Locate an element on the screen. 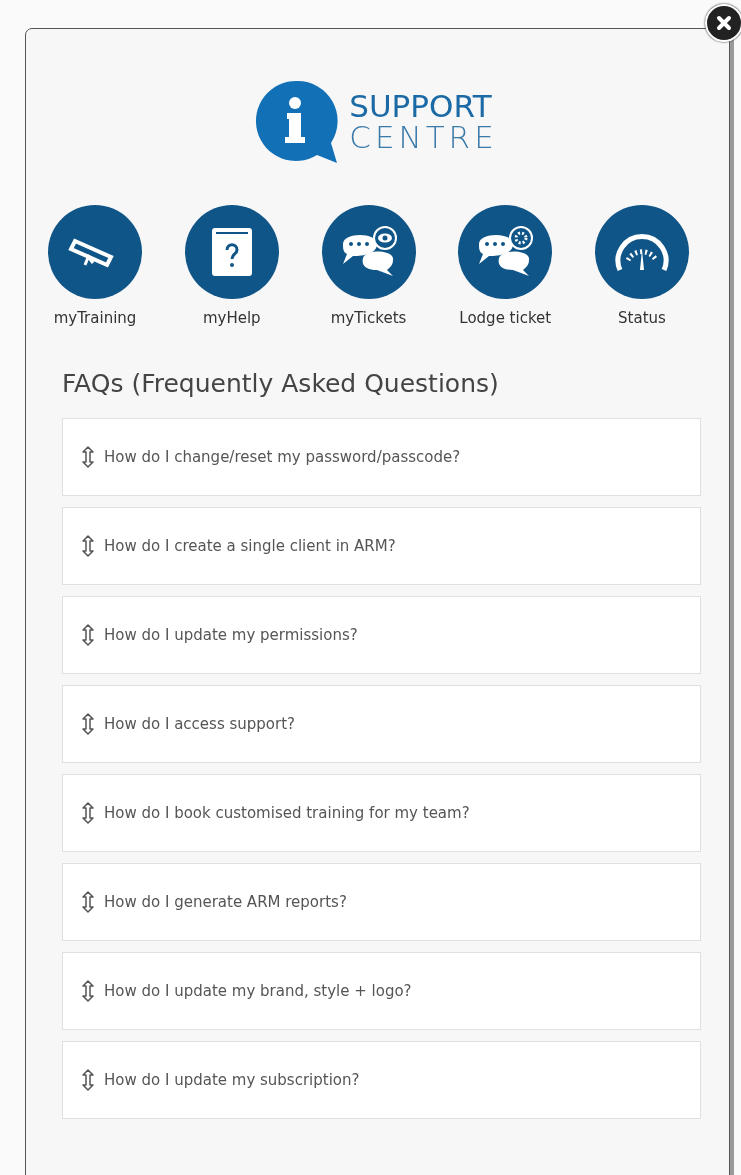 This screenshot has width=741, height=1175. faq-item: How do I generate ARM reports? is located at coordinates (381, 902).